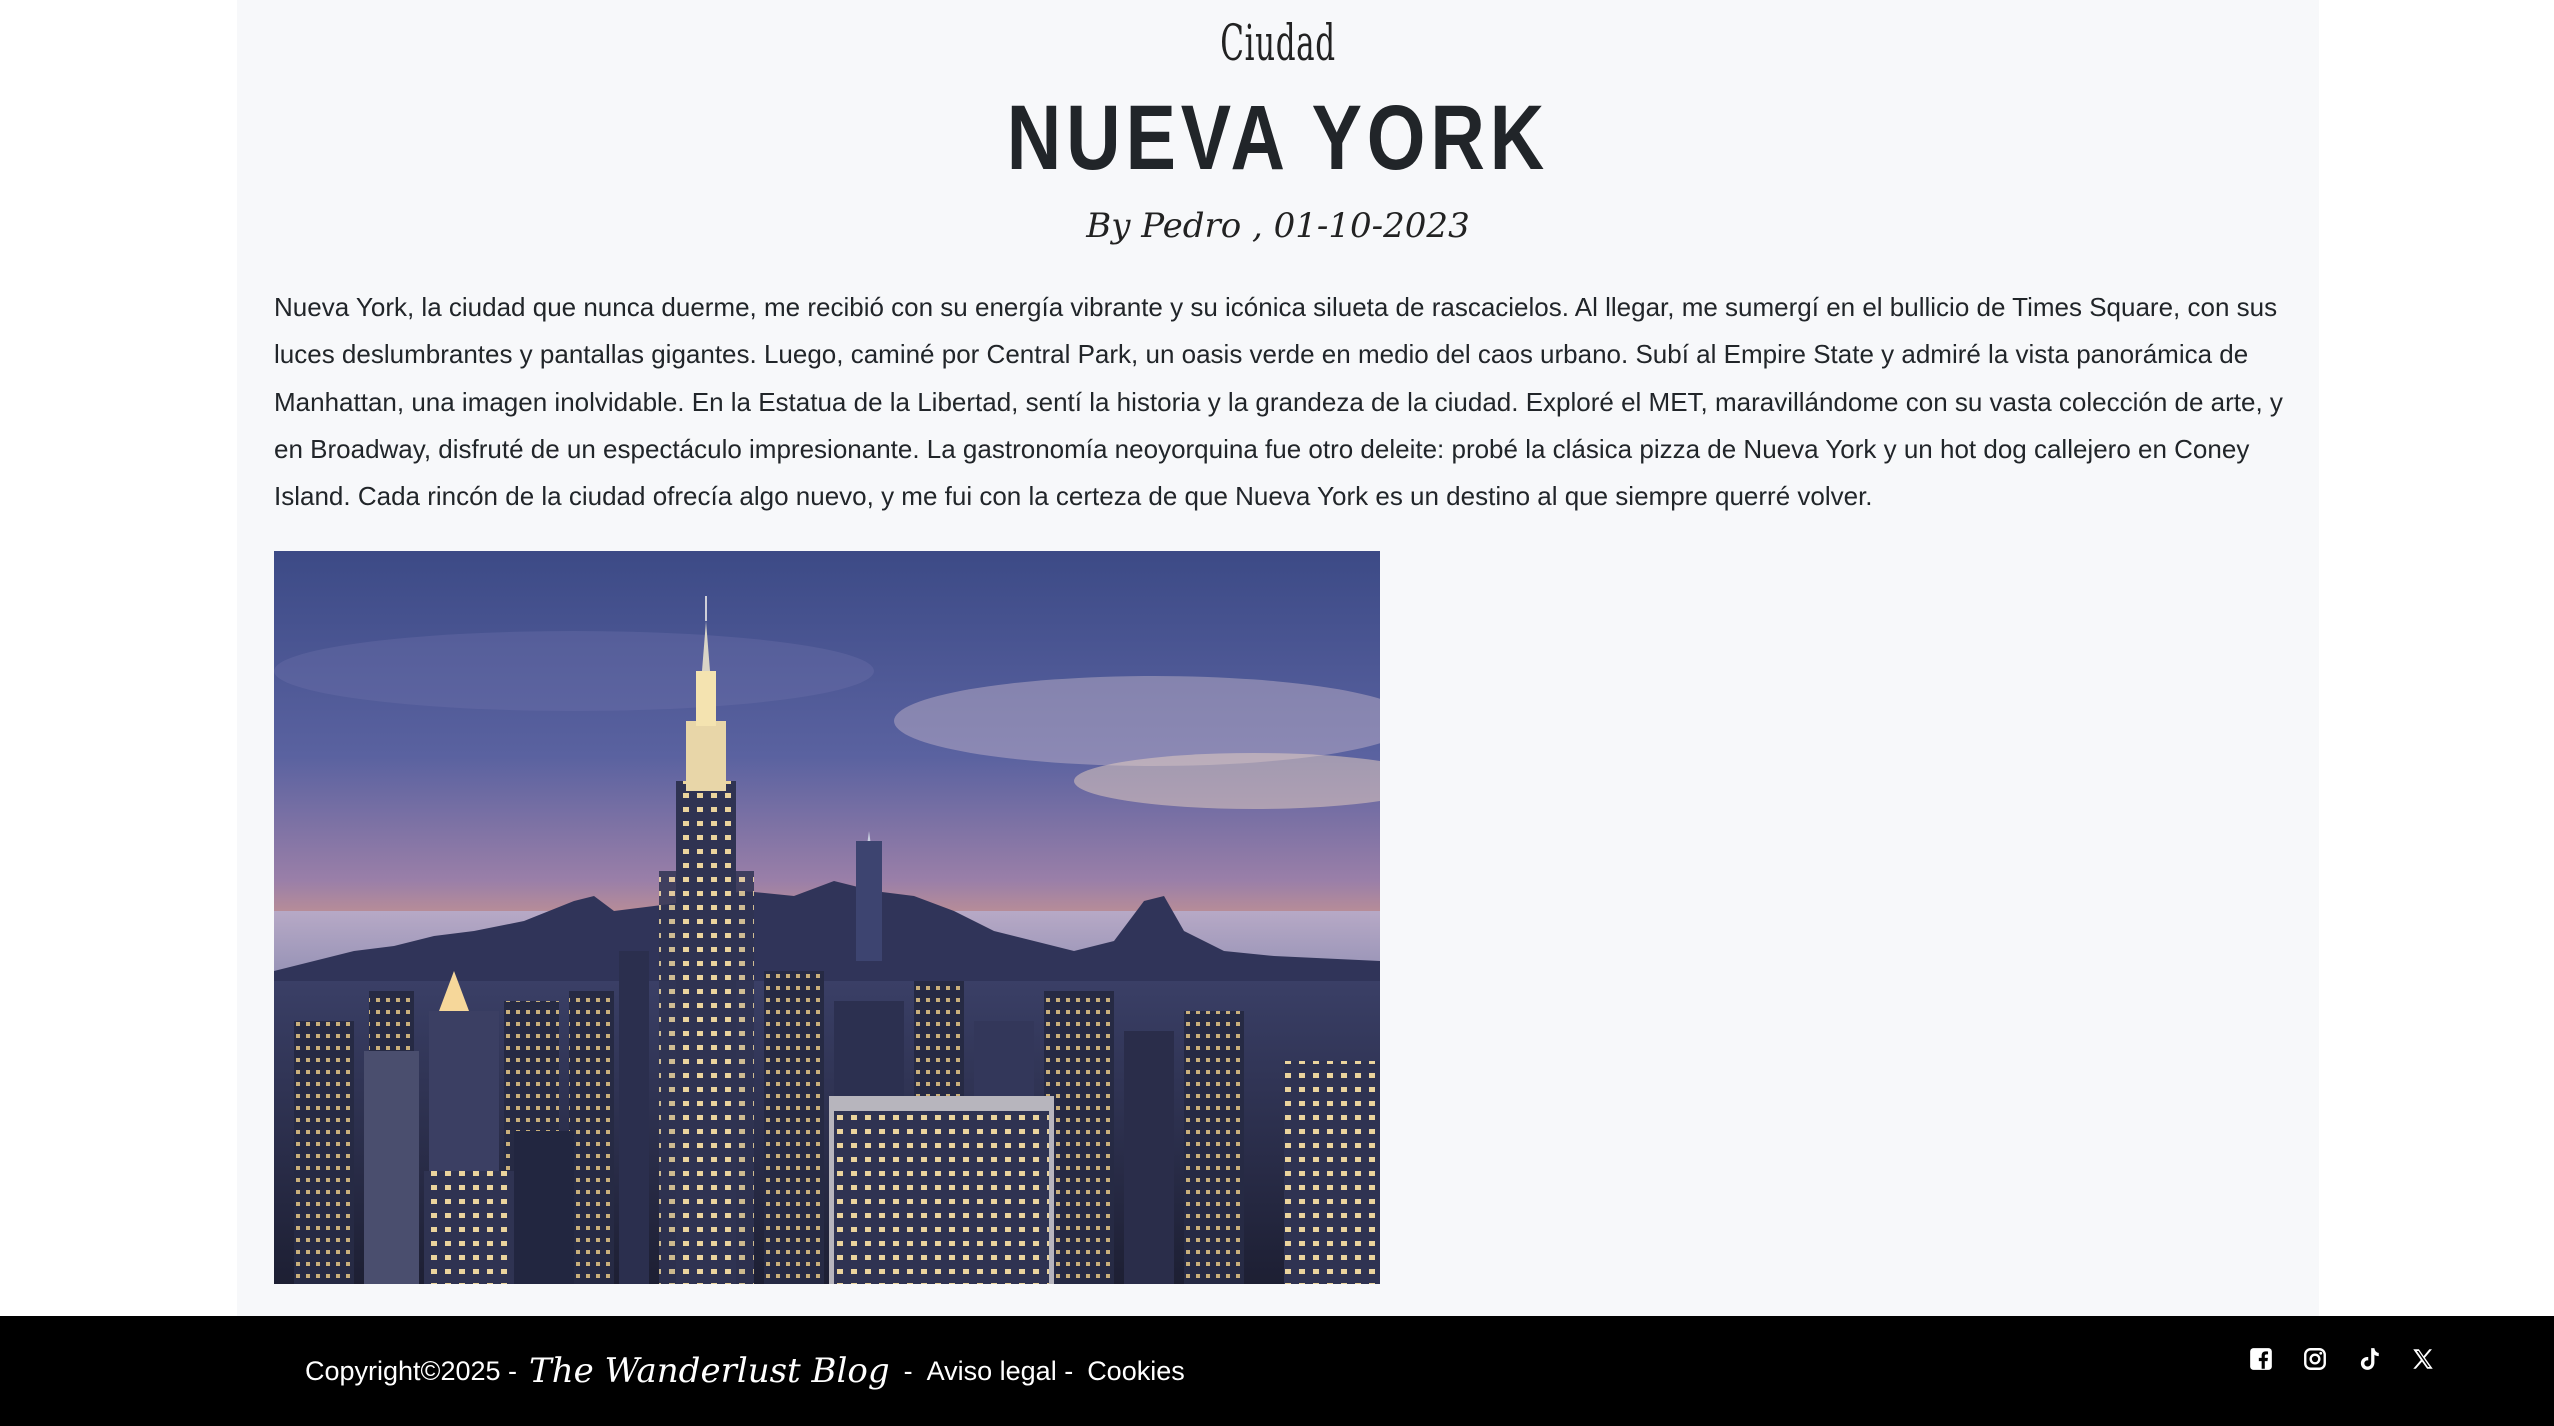 Image resolution: width=2554 pixels, height=1426 pixels. Describe the element at coordinates (709, 1371) in the screenshot. I see `blog-brand-link: The Wanderlust Blog` at that location.